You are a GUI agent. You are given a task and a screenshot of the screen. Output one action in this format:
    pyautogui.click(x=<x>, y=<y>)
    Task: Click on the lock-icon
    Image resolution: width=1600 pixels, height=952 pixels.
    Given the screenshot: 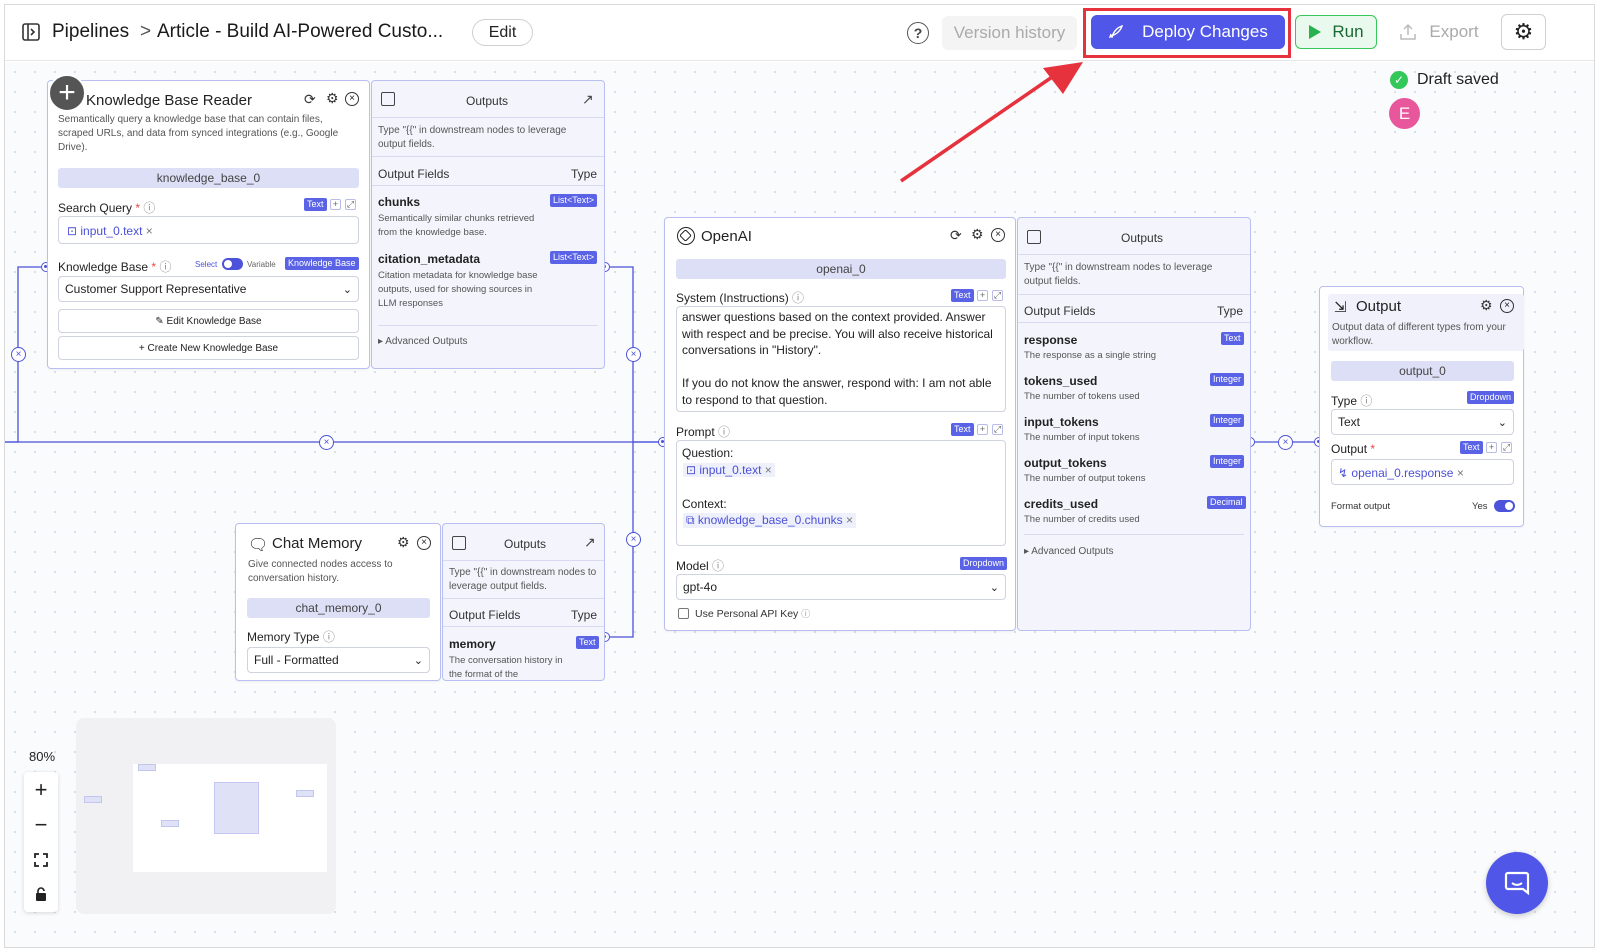 What is the action you would take?
    pyautogui.click(x=41, y=894)
    